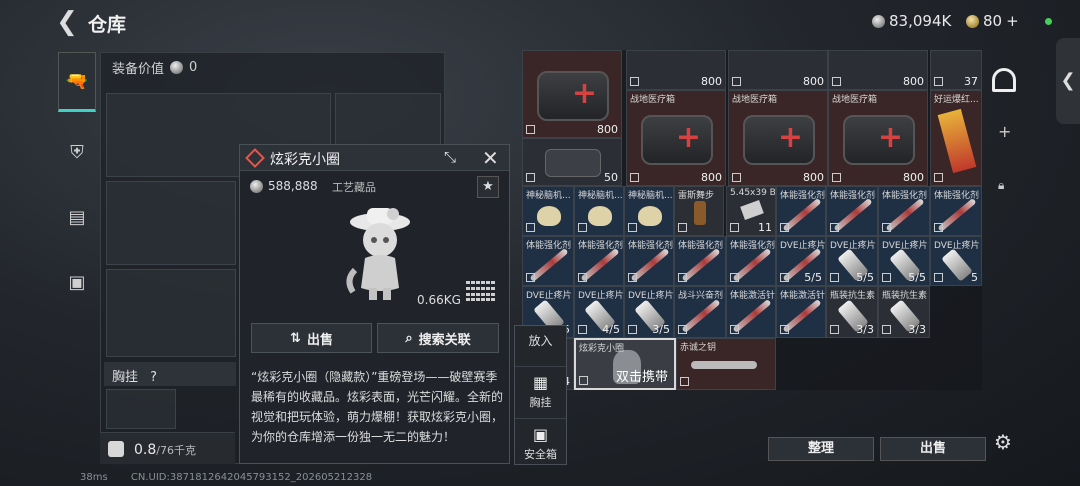 The image size is (1080, 486). Describe the element at coordinates (488, 187) in the screenshot. I see `favorite-star-icon: ★` at that location.